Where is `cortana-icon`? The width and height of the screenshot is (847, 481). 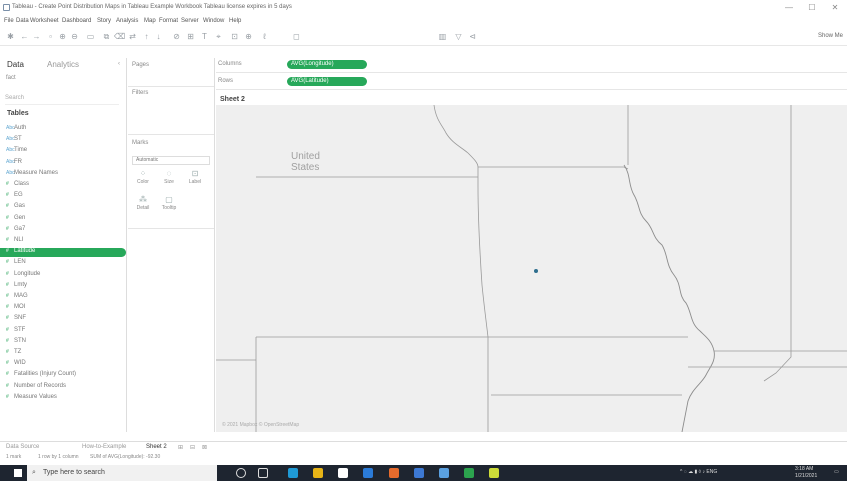
cortana-icon is located at coordinates (241, 473).